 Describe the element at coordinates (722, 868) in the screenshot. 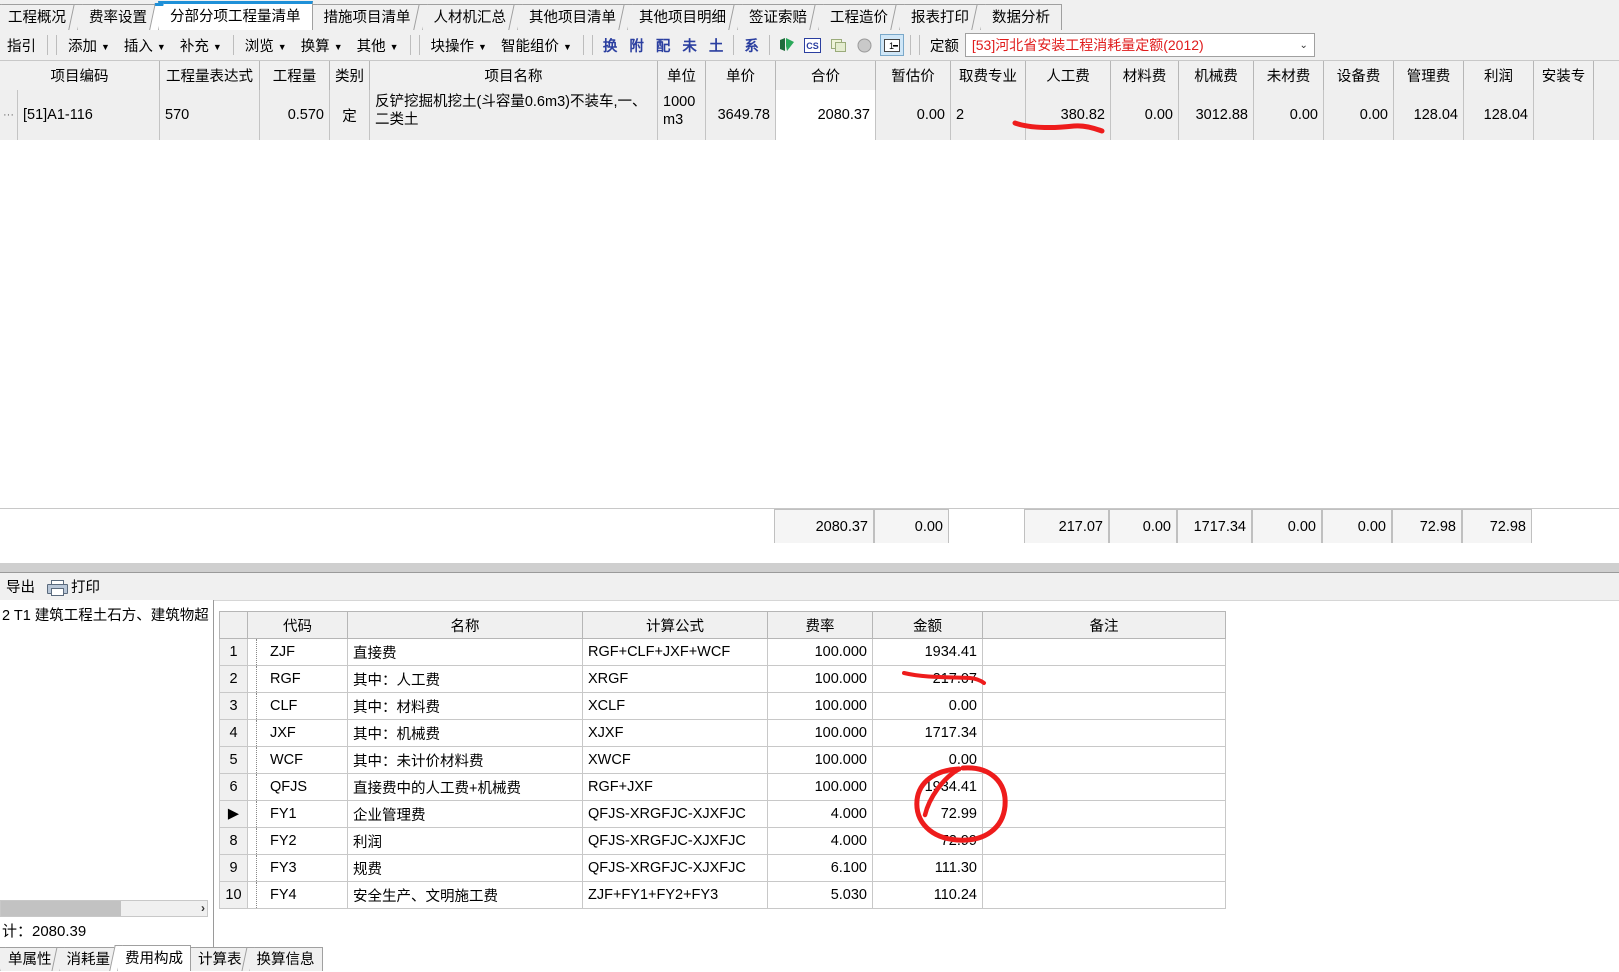

I see `fee-table-row: 9 FY3 规费 QFJS-XRGFJC-XJXFJC 6.100 111.30` at that location.